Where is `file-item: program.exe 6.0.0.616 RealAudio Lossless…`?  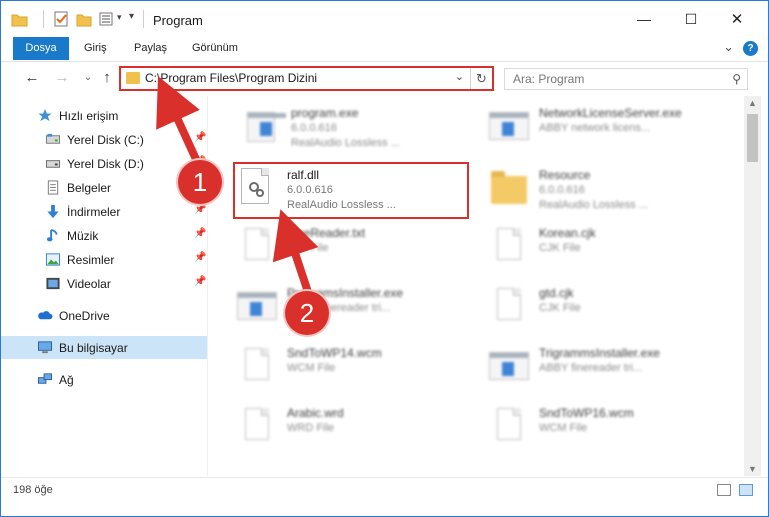
file-item: program.exe 6.0.0.616 RealAudio Lossless… is located at coordinates (341, 128).